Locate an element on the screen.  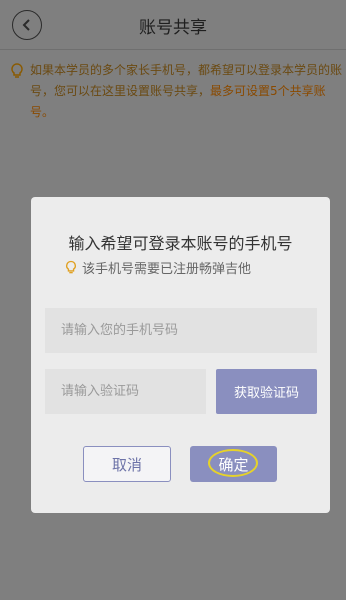
confirm-label: 确定 is located at coordinates (233, 464).